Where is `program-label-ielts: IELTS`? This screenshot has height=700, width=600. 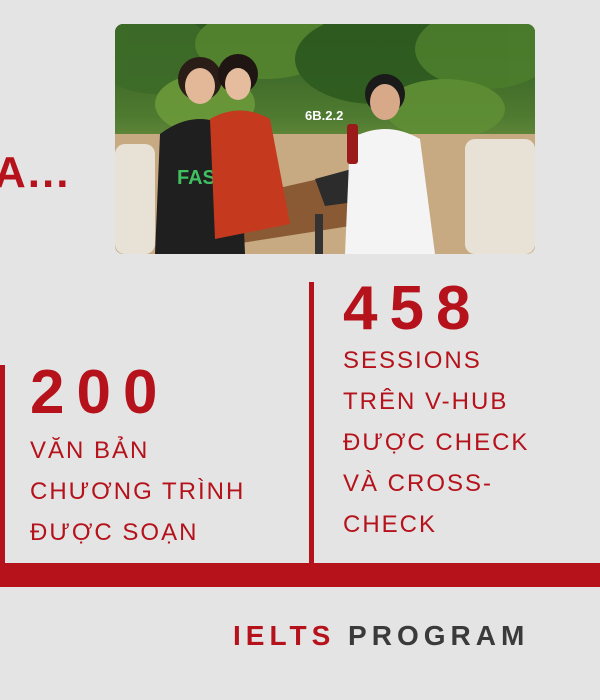
program-label-ielts: IELTS is located at coordinates (284, 635).